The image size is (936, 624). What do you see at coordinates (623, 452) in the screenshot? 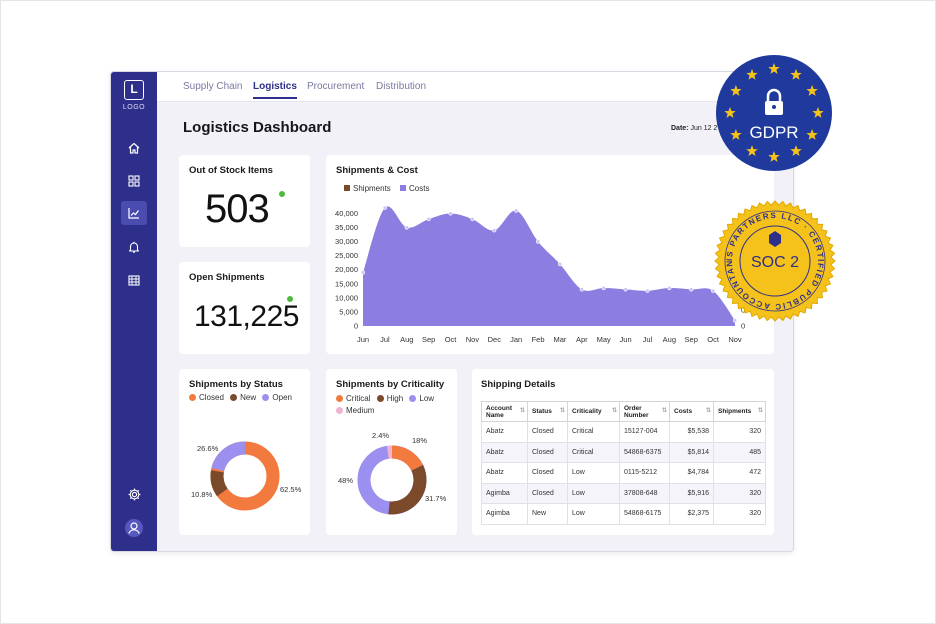
I see `table-row: Abatz Closed Critical 54868-6375 $5,814 485` at bounding box center [623, 452].